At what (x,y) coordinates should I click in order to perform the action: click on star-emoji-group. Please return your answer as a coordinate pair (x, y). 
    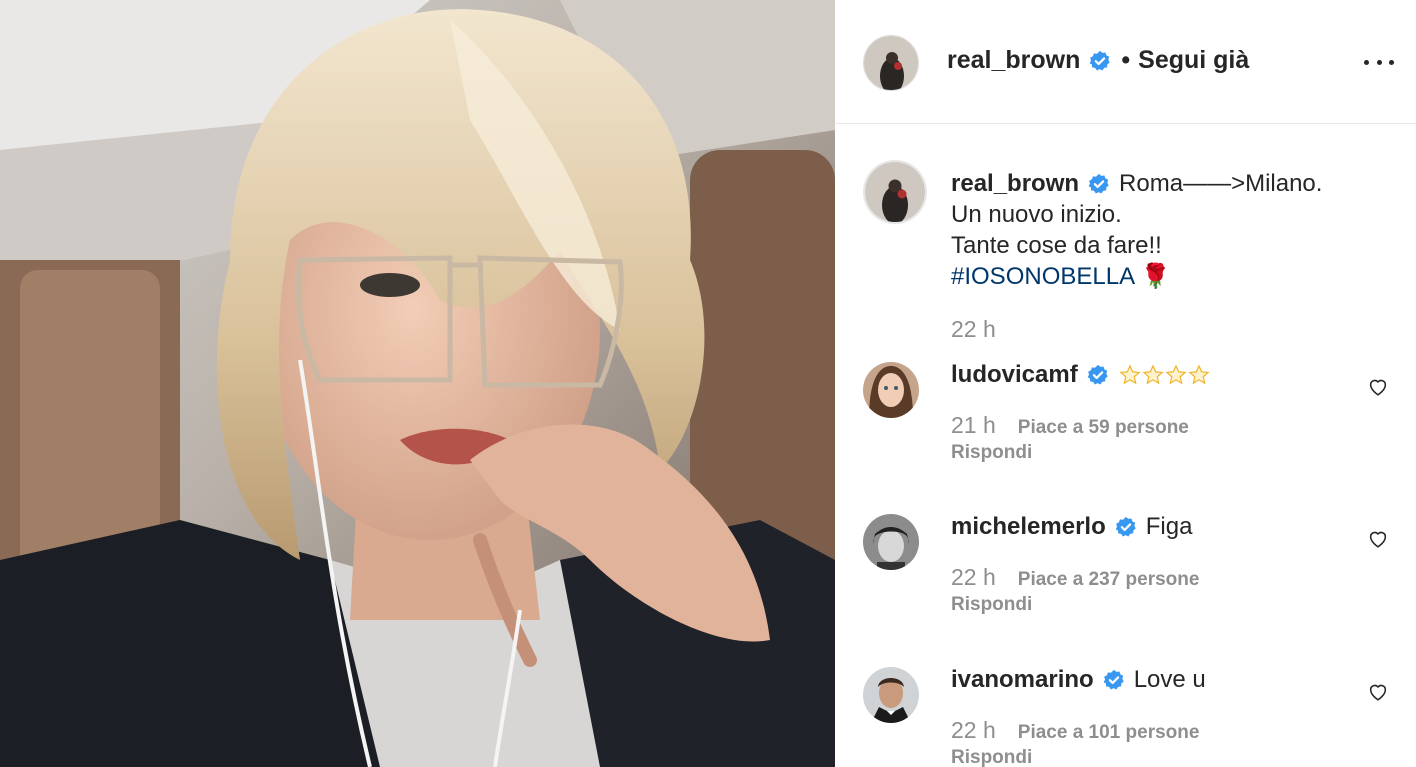
    Looking at the image, I should click on (1164, 375).